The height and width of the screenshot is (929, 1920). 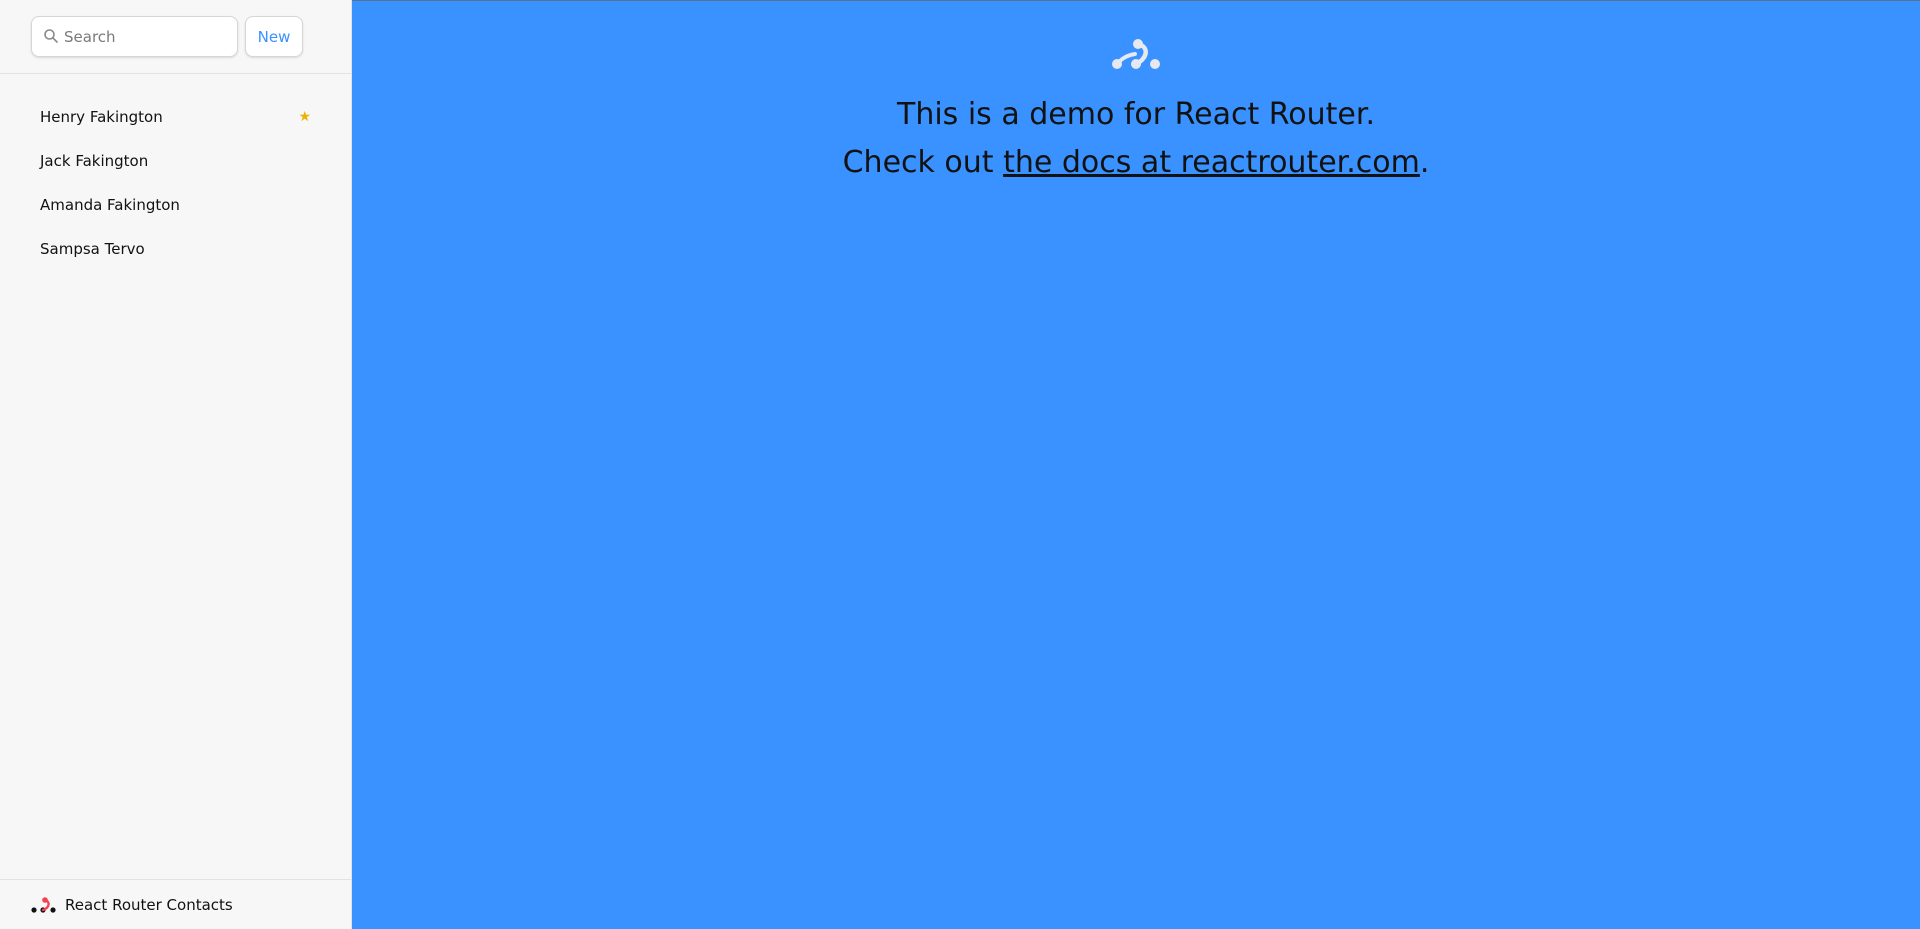 What do you see at coordinates (175, 249) in the screenshot?
I see `contact-item-sampsa-tervo: Sampsa Tervo` at bounding box center [175, 249].